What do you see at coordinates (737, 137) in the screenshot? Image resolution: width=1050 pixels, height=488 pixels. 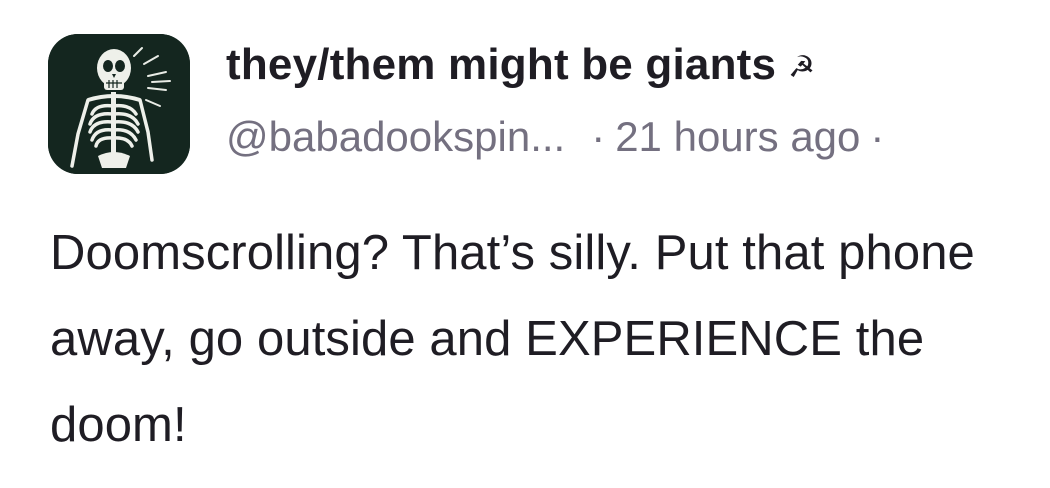 I see `post-timestamp: 21 hours ago` at bounding box center [737, 137].